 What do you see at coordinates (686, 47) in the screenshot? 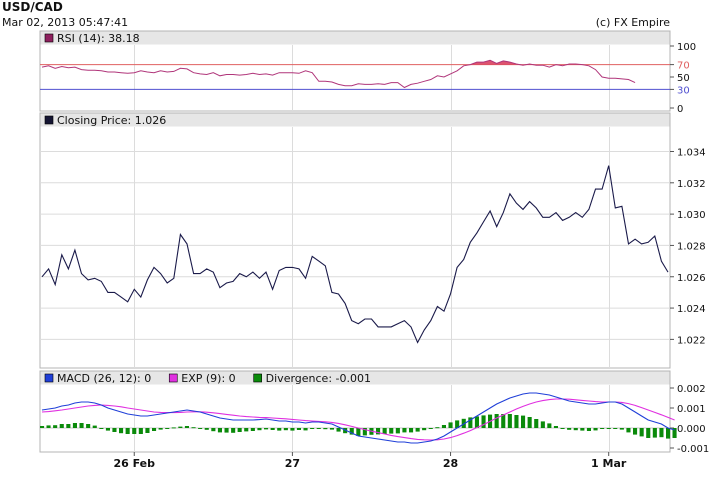
I see `rsi-ytick-label: 100` at bounding box center [686, 47].